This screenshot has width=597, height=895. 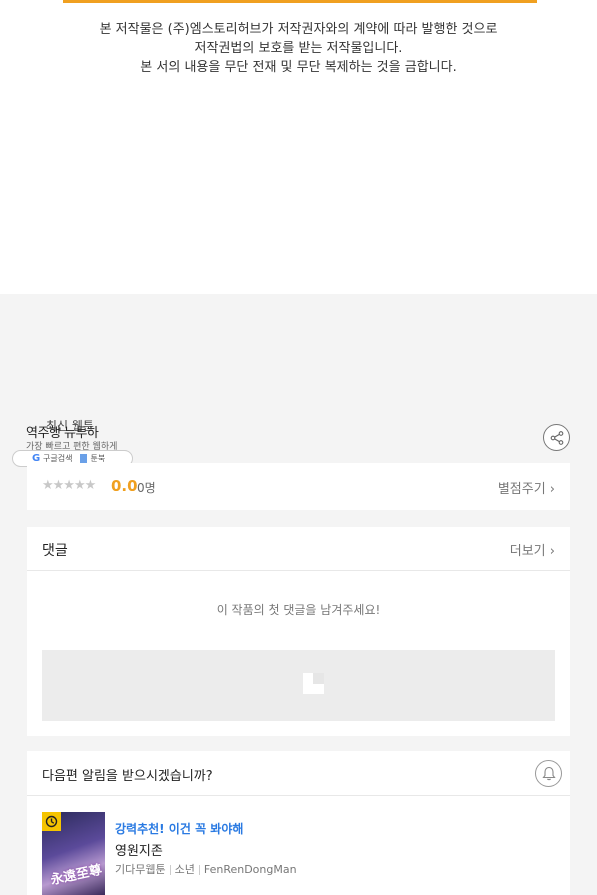 I want to click on share-button, so click(x=556, y=437).